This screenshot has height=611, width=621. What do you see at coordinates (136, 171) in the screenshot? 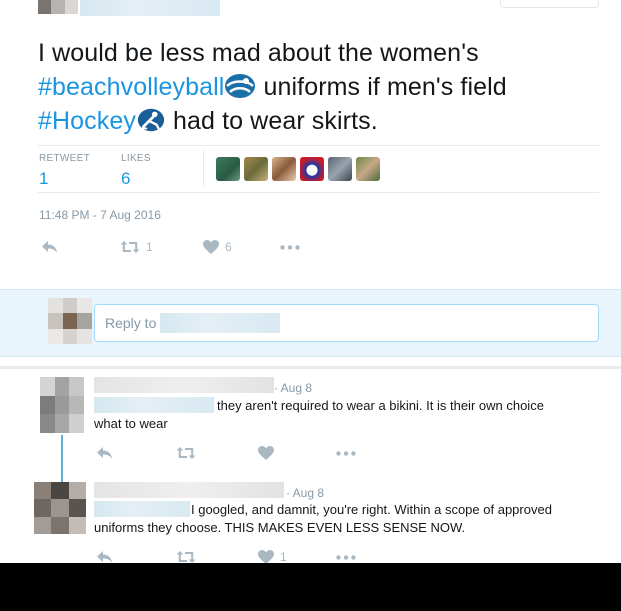
I see `likes-stat: LIKES 6` at bounding box center [136, 171].